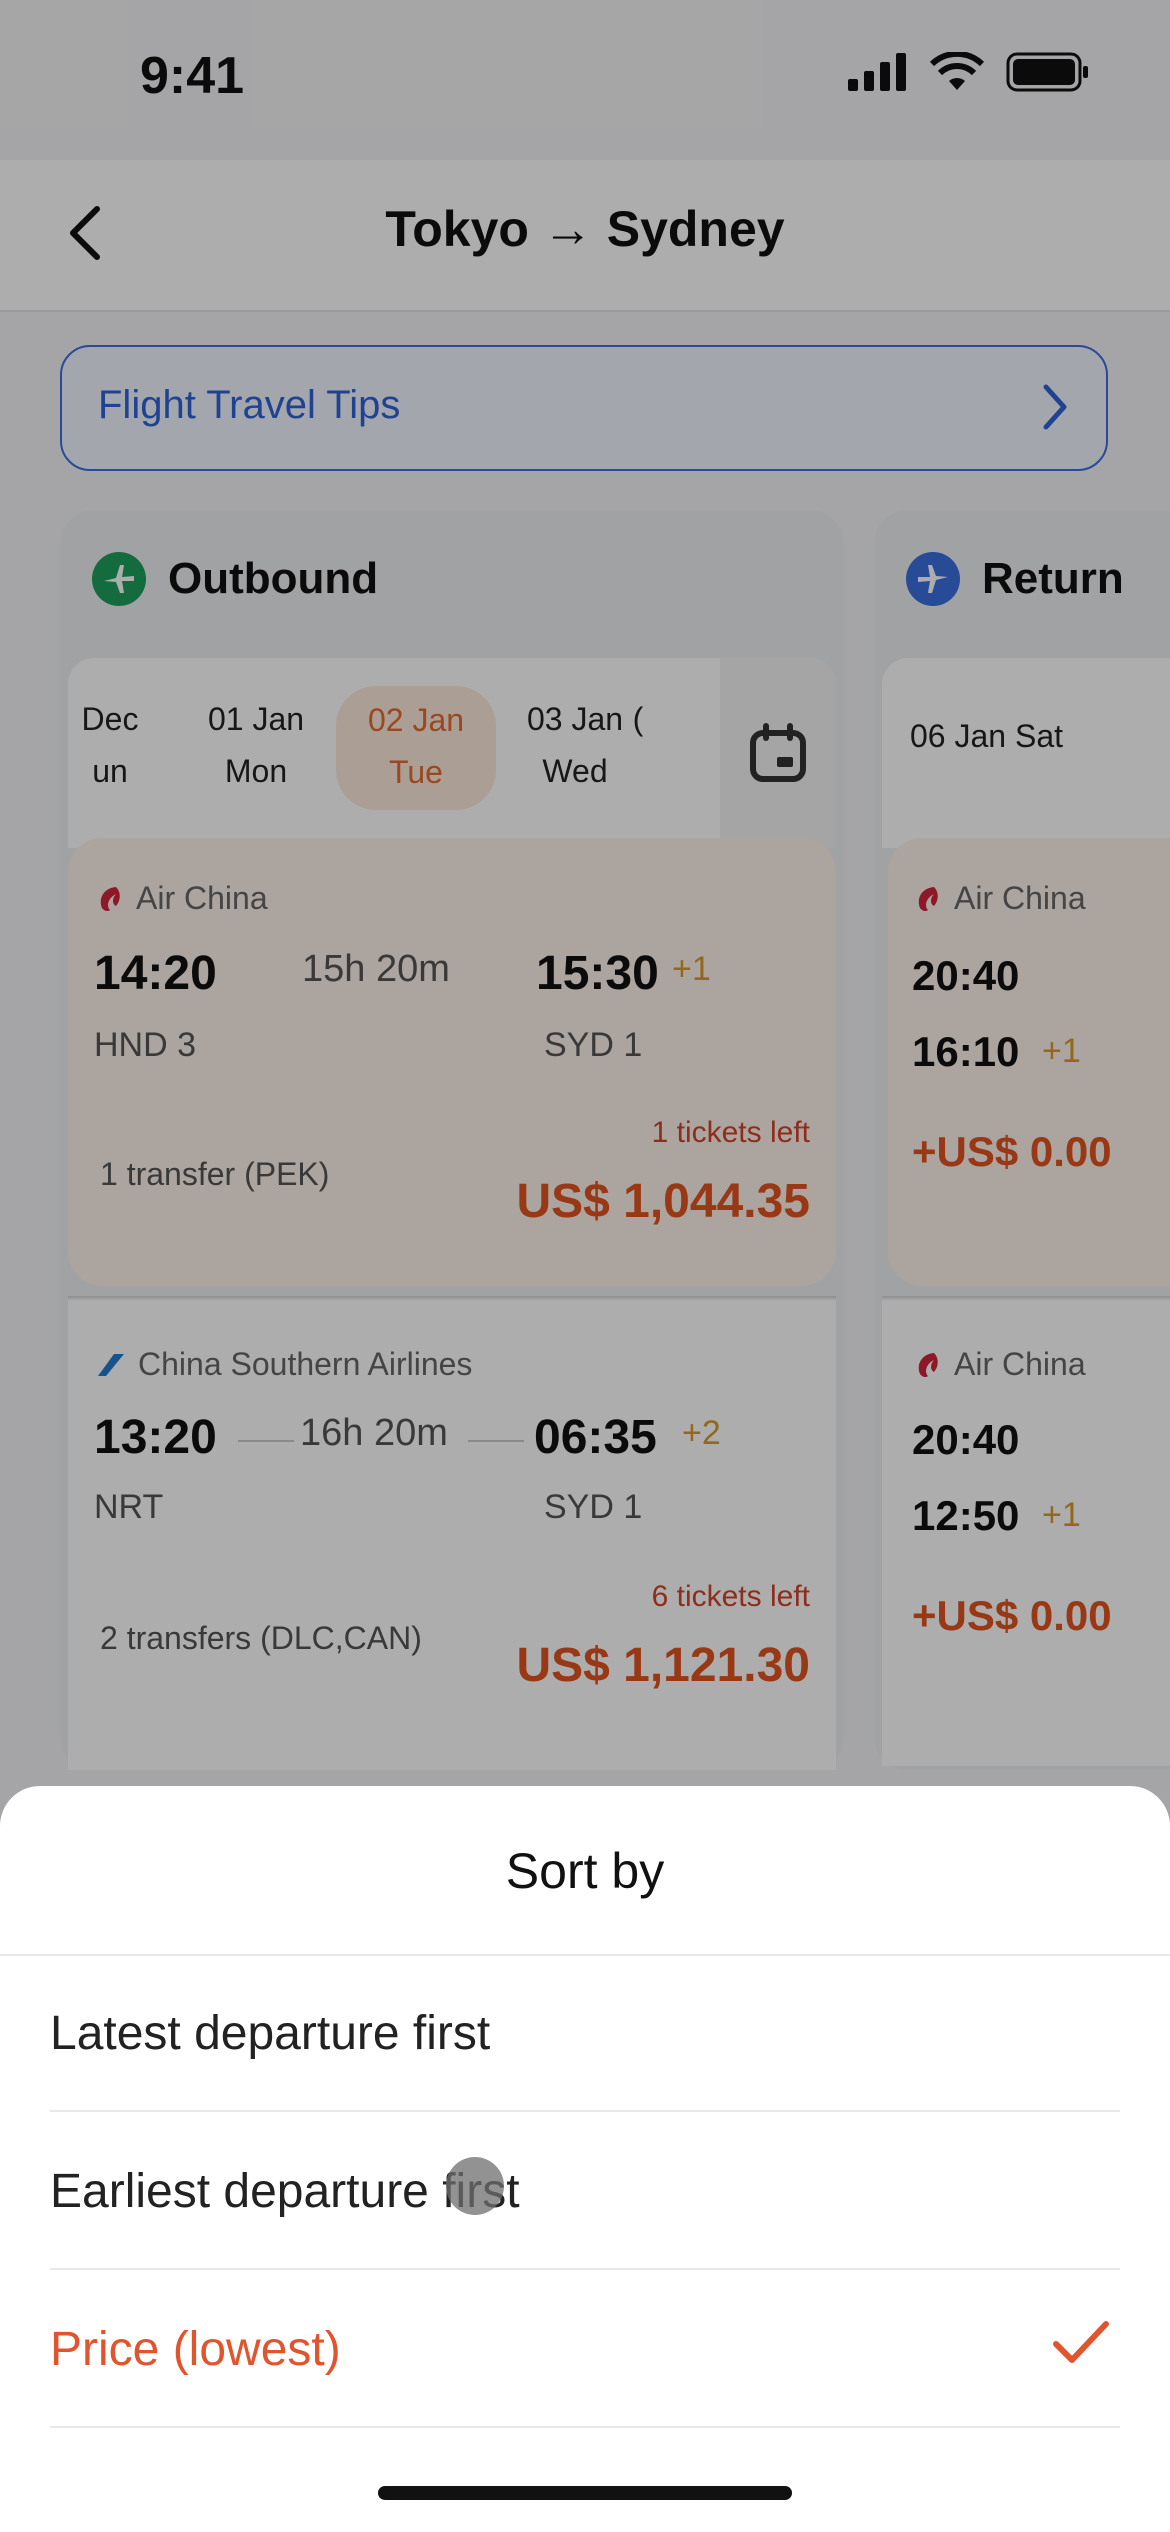 This screenshot has width=1170, height=2532. What do you see at coordinates (585, 2350) in the screenshot?
I see `sort-option-price: Price (lowest)` at bounding box center [585, 2350].